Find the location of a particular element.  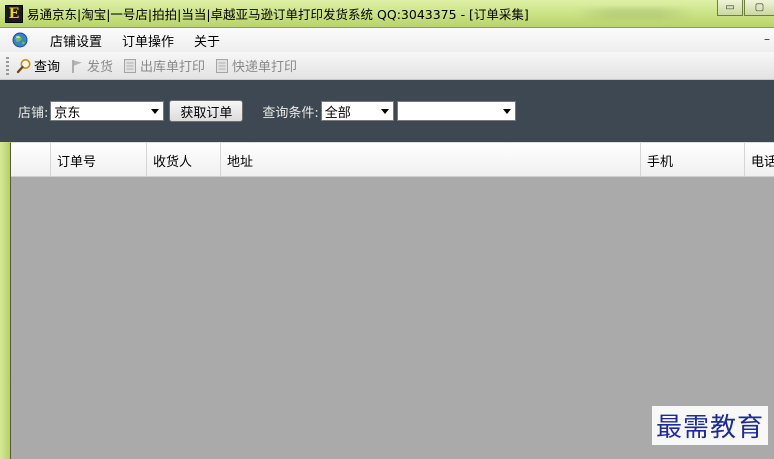

grid-header: 订单号 收货人 地址 手机 电话 is located at coordinates (392, 160).